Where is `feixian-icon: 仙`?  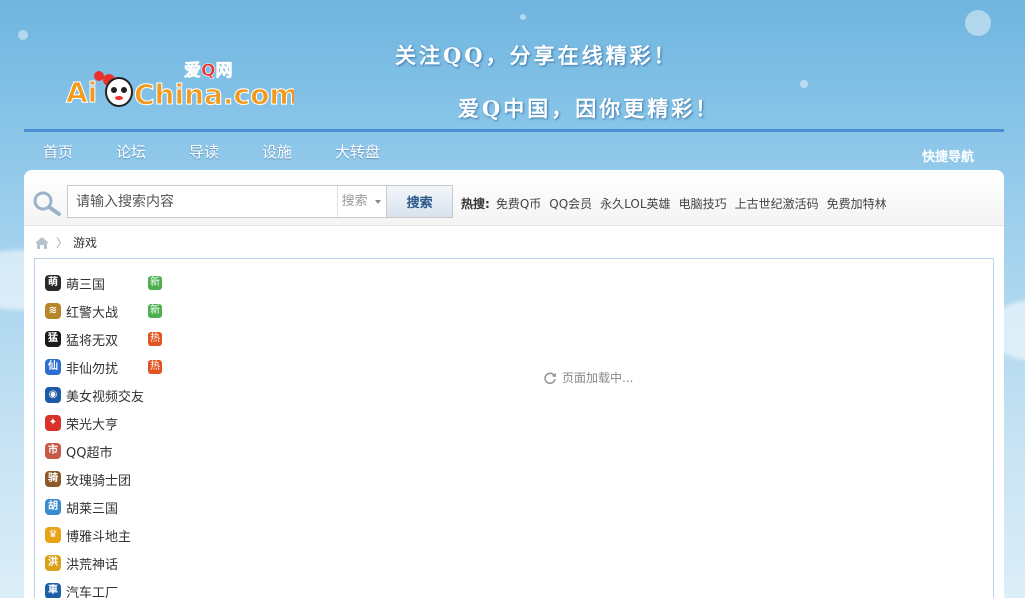
feixian-icon: 仙 is located at coordinates (53, 367).